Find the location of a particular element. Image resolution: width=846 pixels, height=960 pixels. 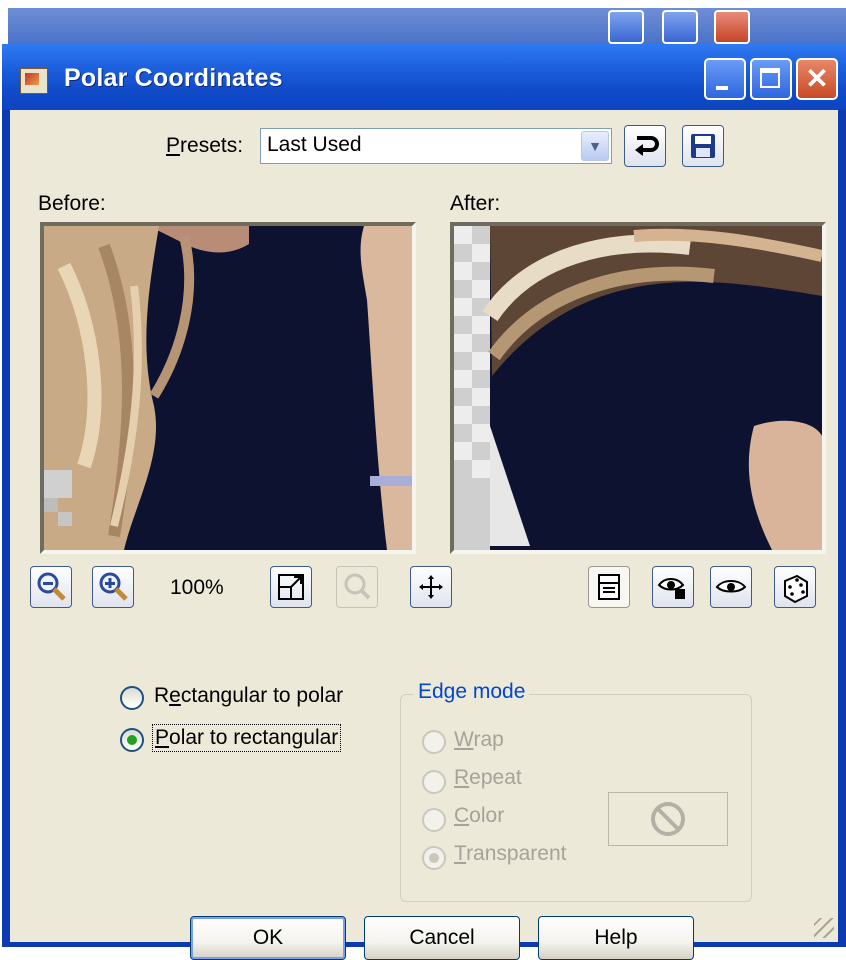

move-icon is located at coordinates (431, 587).